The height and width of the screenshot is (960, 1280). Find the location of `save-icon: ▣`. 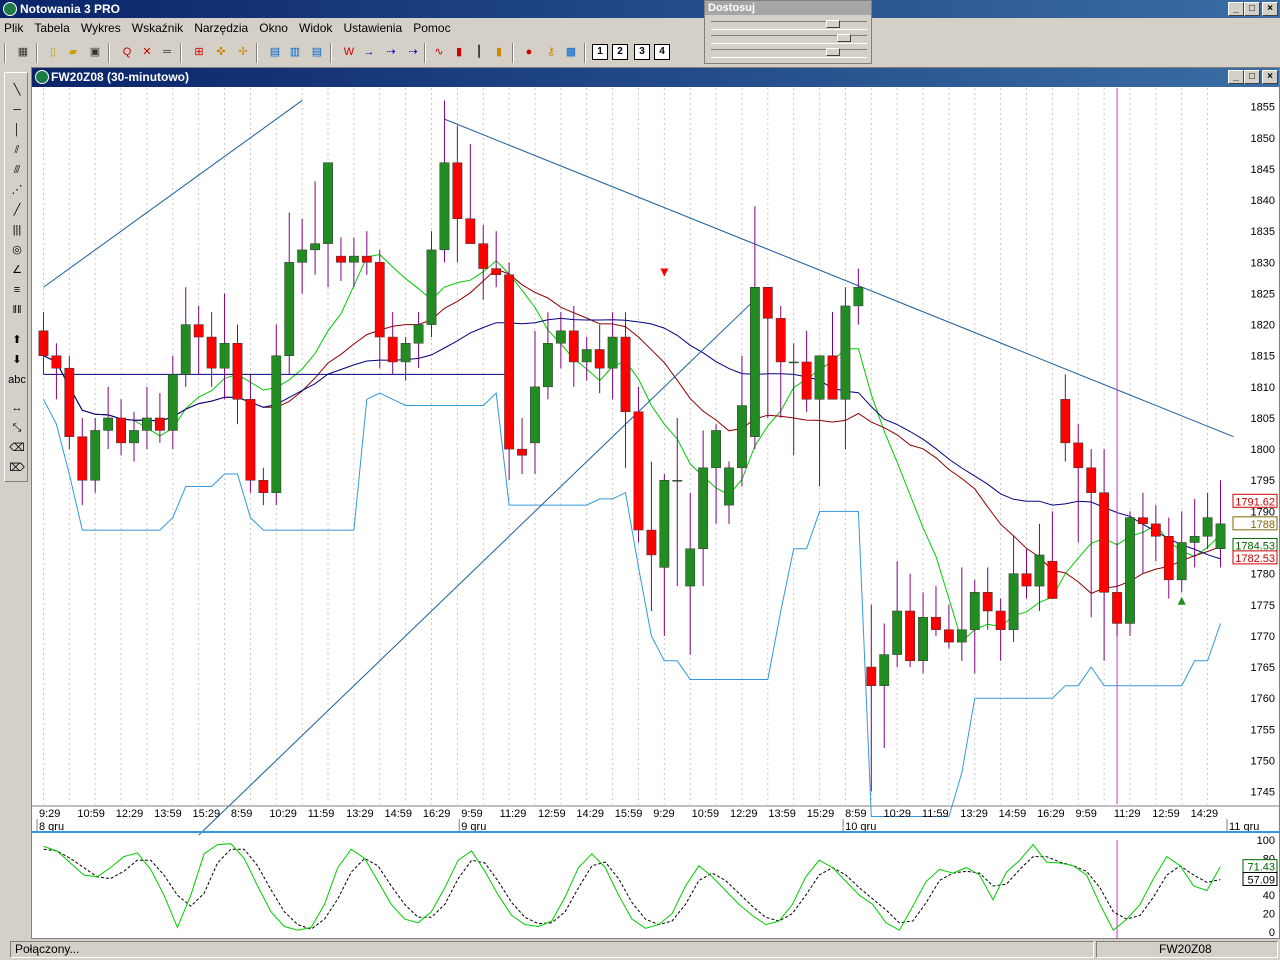

save-icon: ▣ is located at coordinates (95, 52).